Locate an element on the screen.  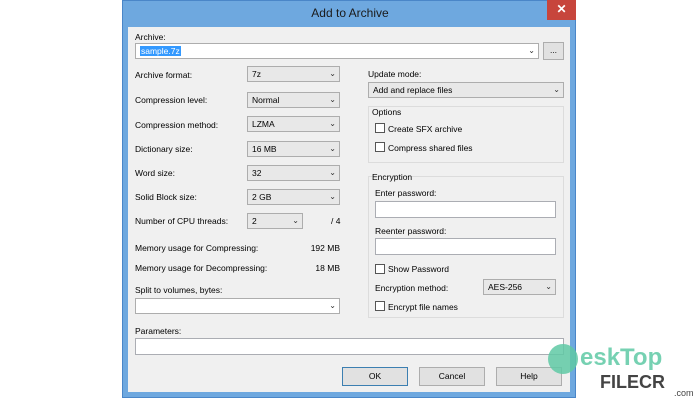
parameters-label: Parameters: is located at coordinates (158, 331).